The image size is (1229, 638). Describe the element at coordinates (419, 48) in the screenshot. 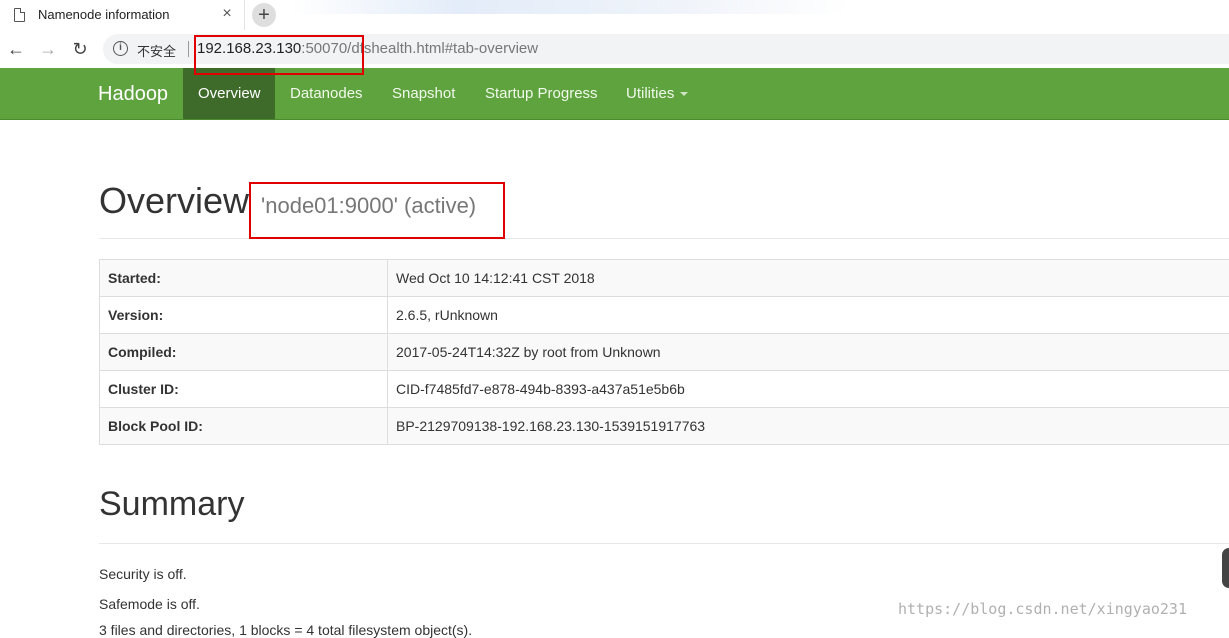

I see `url-path: :50070/dfshealth.html#tab-overview` at that location.